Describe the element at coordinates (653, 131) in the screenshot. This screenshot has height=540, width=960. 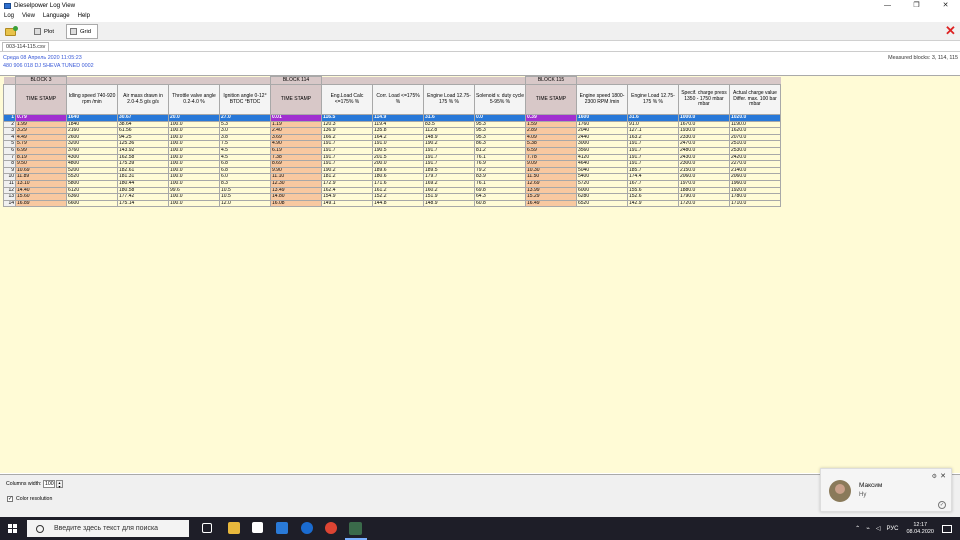
I see `grid-cell: 127.1` at that location.